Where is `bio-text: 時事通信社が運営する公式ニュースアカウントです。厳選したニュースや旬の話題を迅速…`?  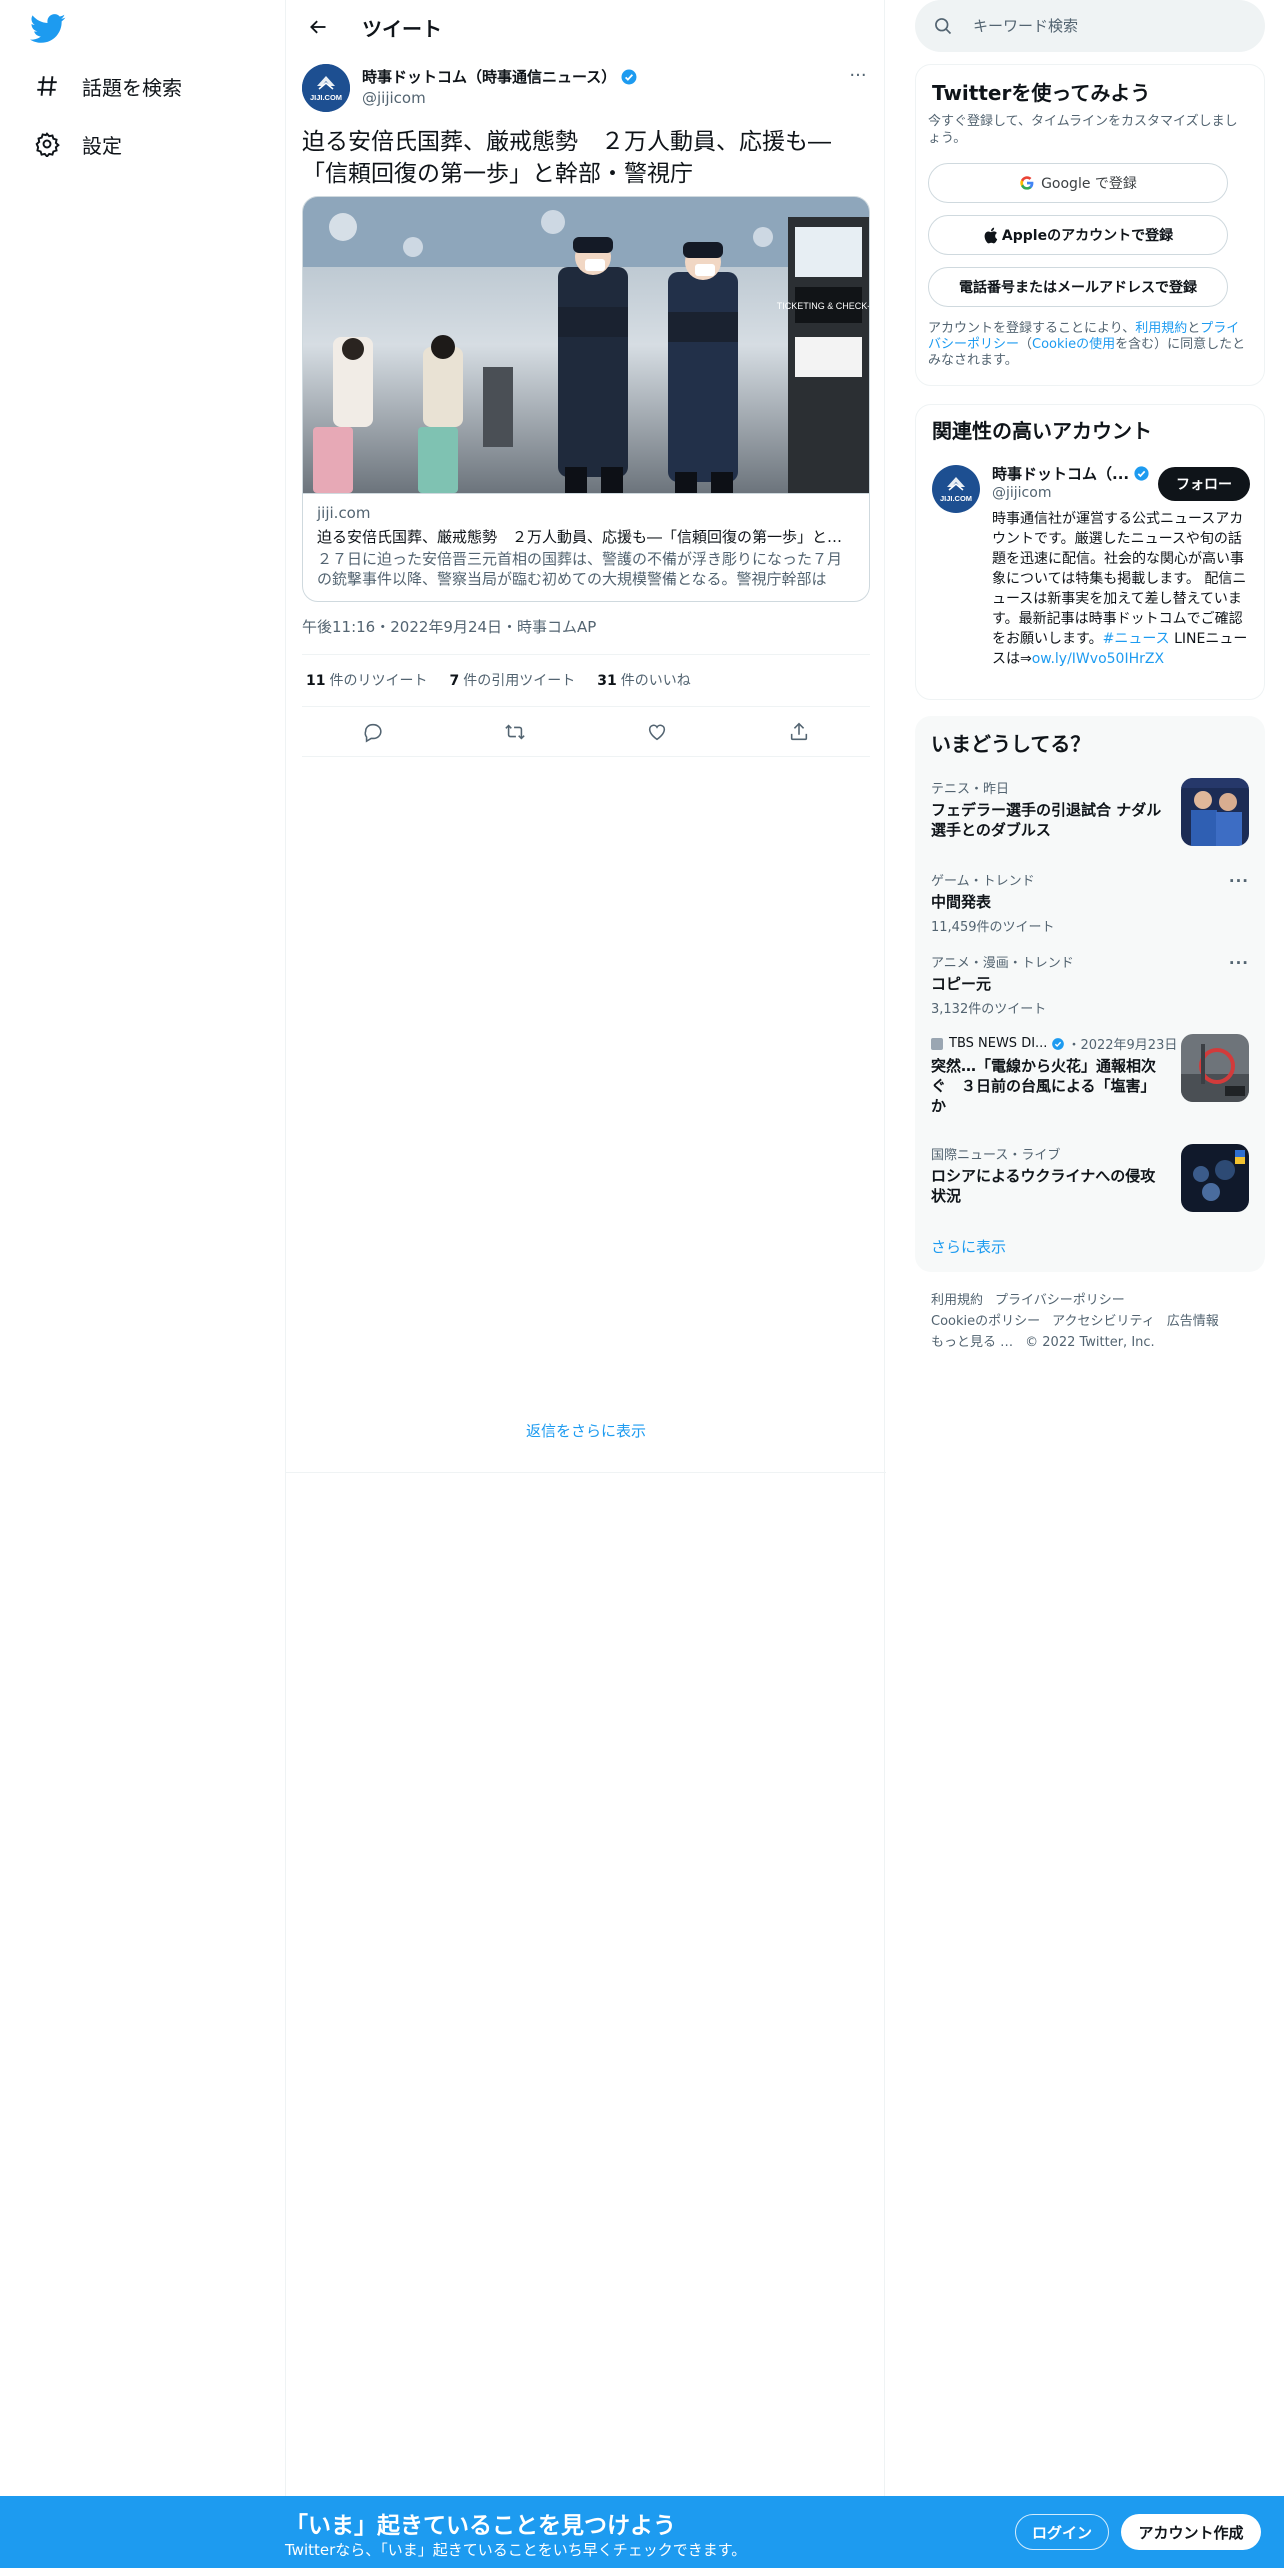 bio-text: 時事通信社が運営する公式ニュースアカウントです。厳選したニュースや旬の話題を迅速… is located at coordinates (1119, 579).